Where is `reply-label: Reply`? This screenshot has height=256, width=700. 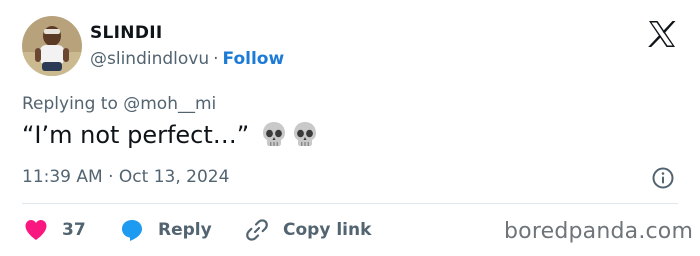
reply-label: Reply is located at coordinates (185, 230).